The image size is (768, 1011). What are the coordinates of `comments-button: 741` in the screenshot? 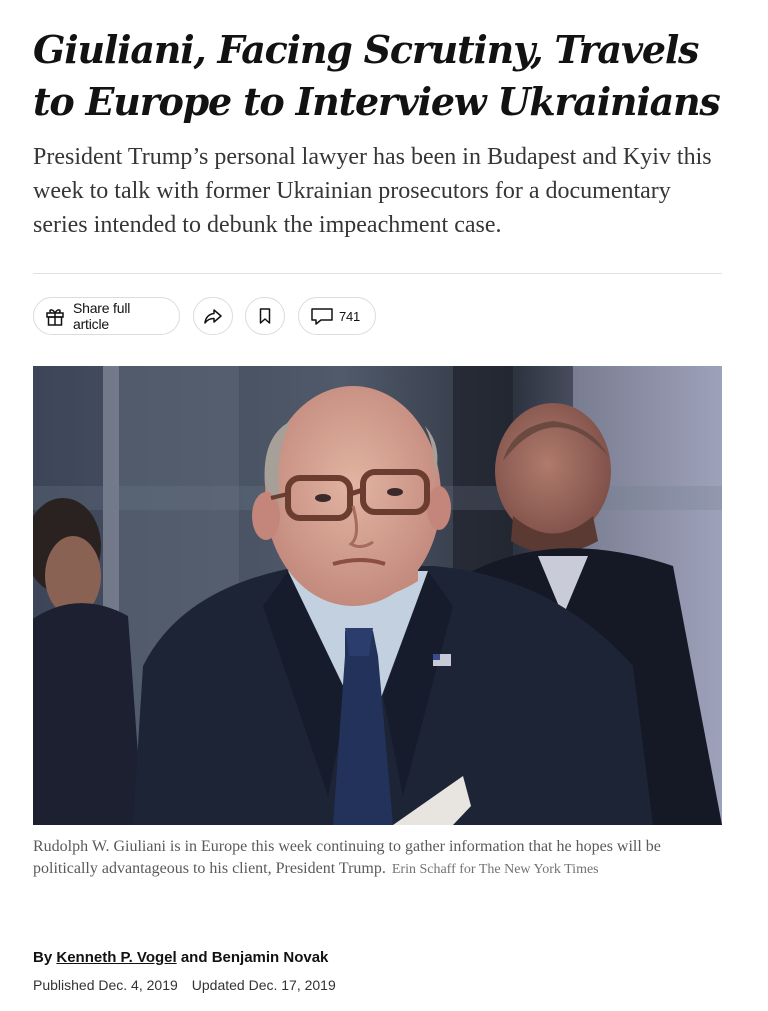 It's located at (337, 316).